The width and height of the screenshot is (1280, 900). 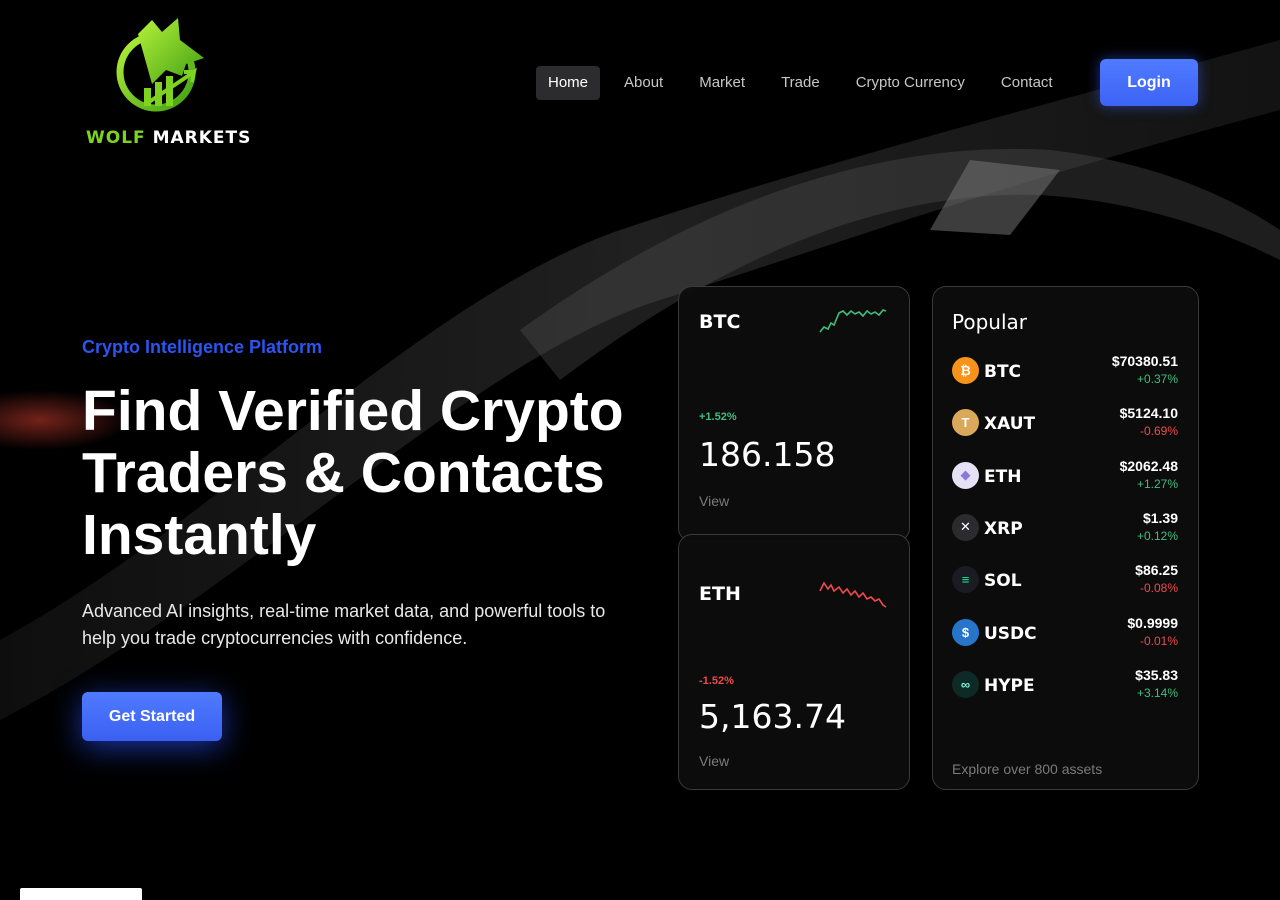 I want to click on brand-logo: WOLF MARKETS, so click(x=167, y=82).